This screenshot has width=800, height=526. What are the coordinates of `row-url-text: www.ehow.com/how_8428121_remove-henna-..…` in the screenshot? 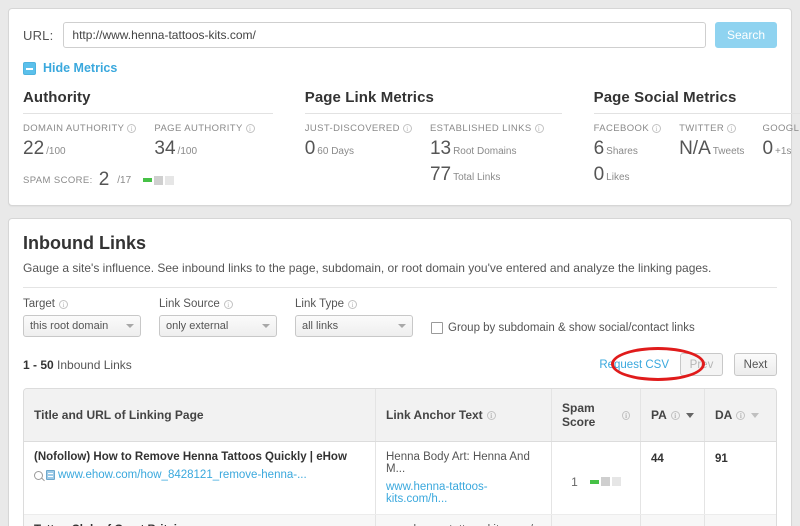 It's located at (182, 475).